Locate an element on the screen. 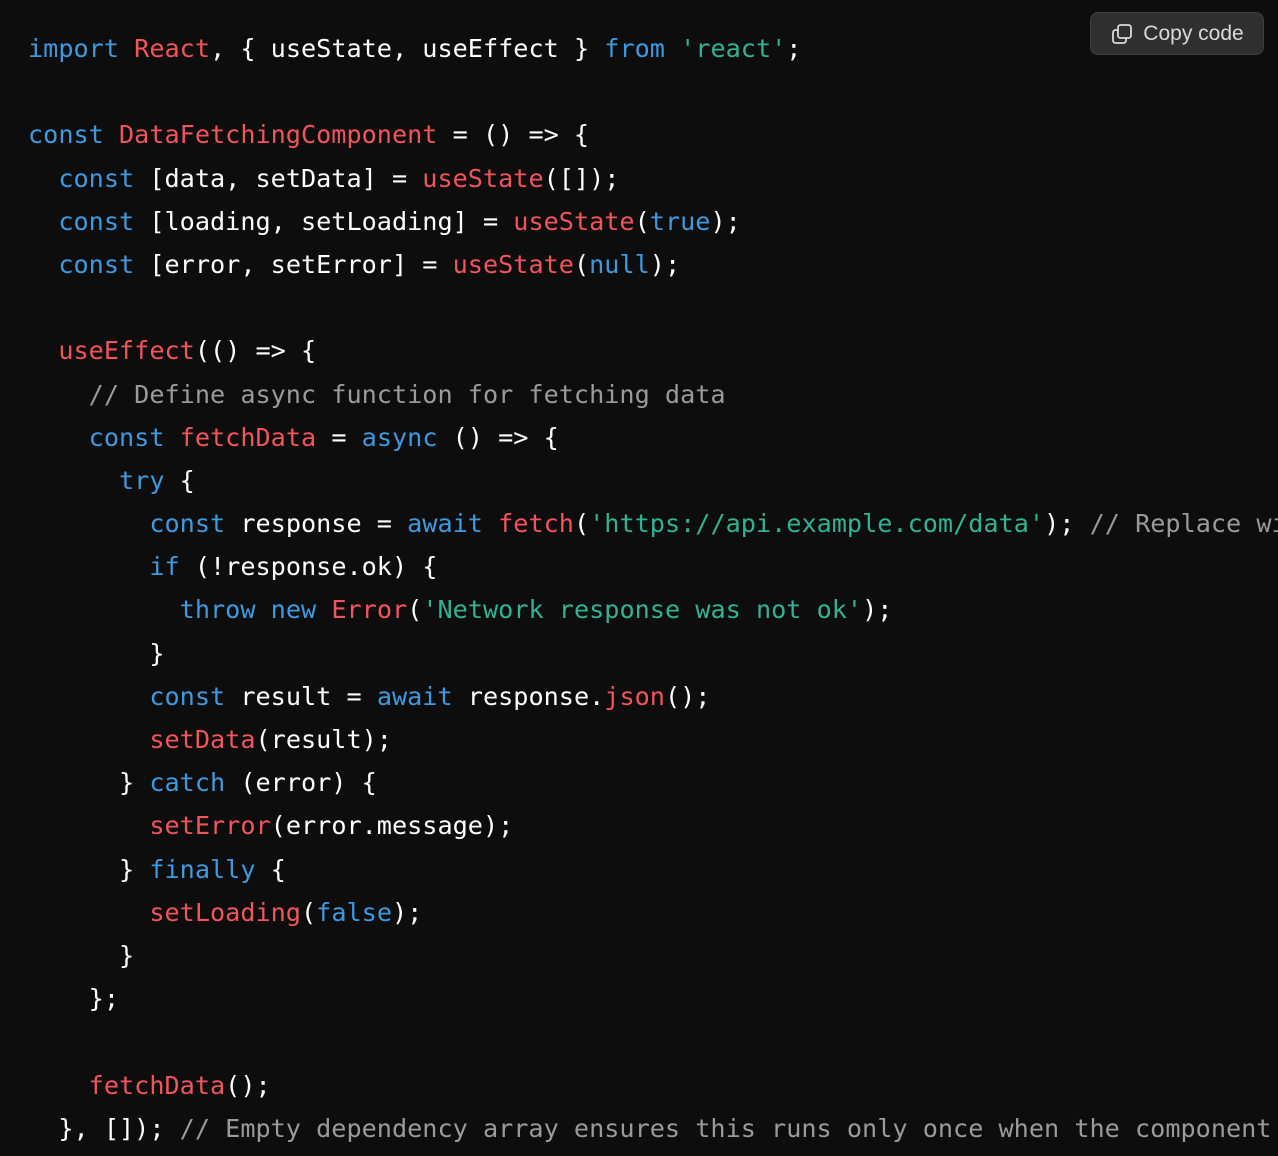 This screenshot has width=1278, height=1156. string-token: 'https://api.example.com/data' is located at coordinates (817, 524).